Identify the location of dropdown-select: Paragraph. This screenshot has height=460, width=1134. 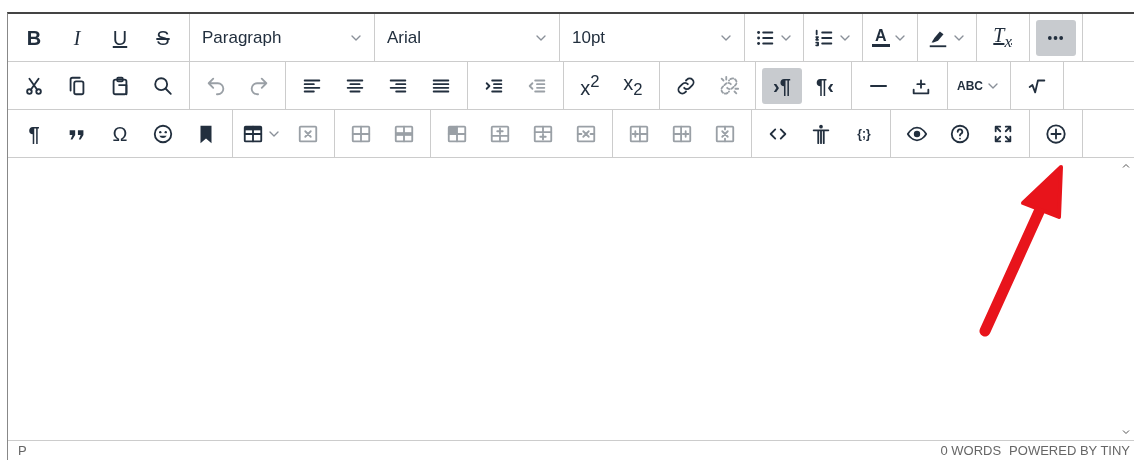
(282, 37).